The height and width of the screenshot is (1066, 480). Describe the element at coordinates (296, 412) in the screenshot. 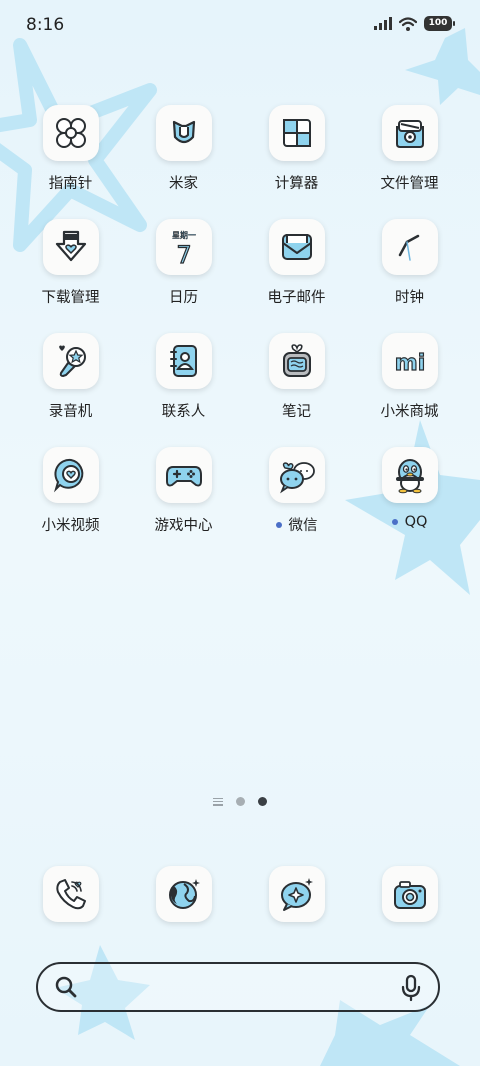

I see `app-label: 笔记` at that location.